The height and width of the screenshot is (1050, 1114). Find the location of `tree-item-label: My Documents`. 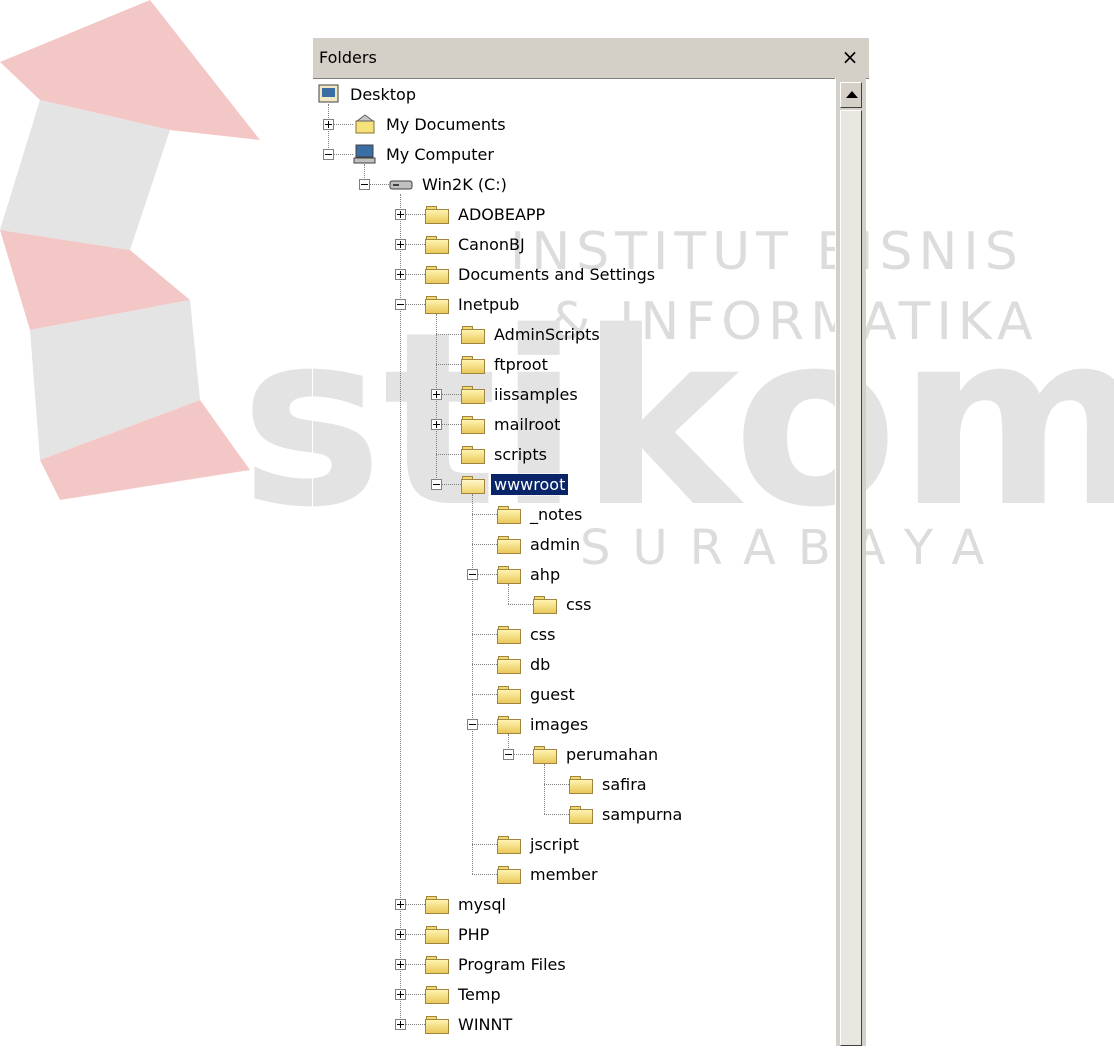

tree-item-label: My Documents is located at coordinates (446, 124).